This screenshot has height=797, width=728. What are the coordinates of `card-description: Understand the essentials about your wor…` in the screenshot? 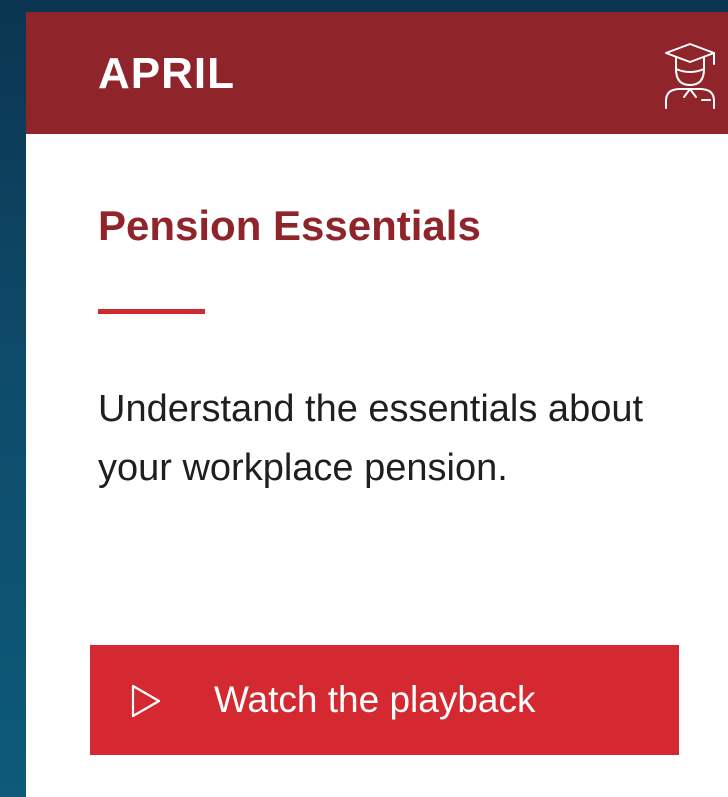 It's located at (371, 438).